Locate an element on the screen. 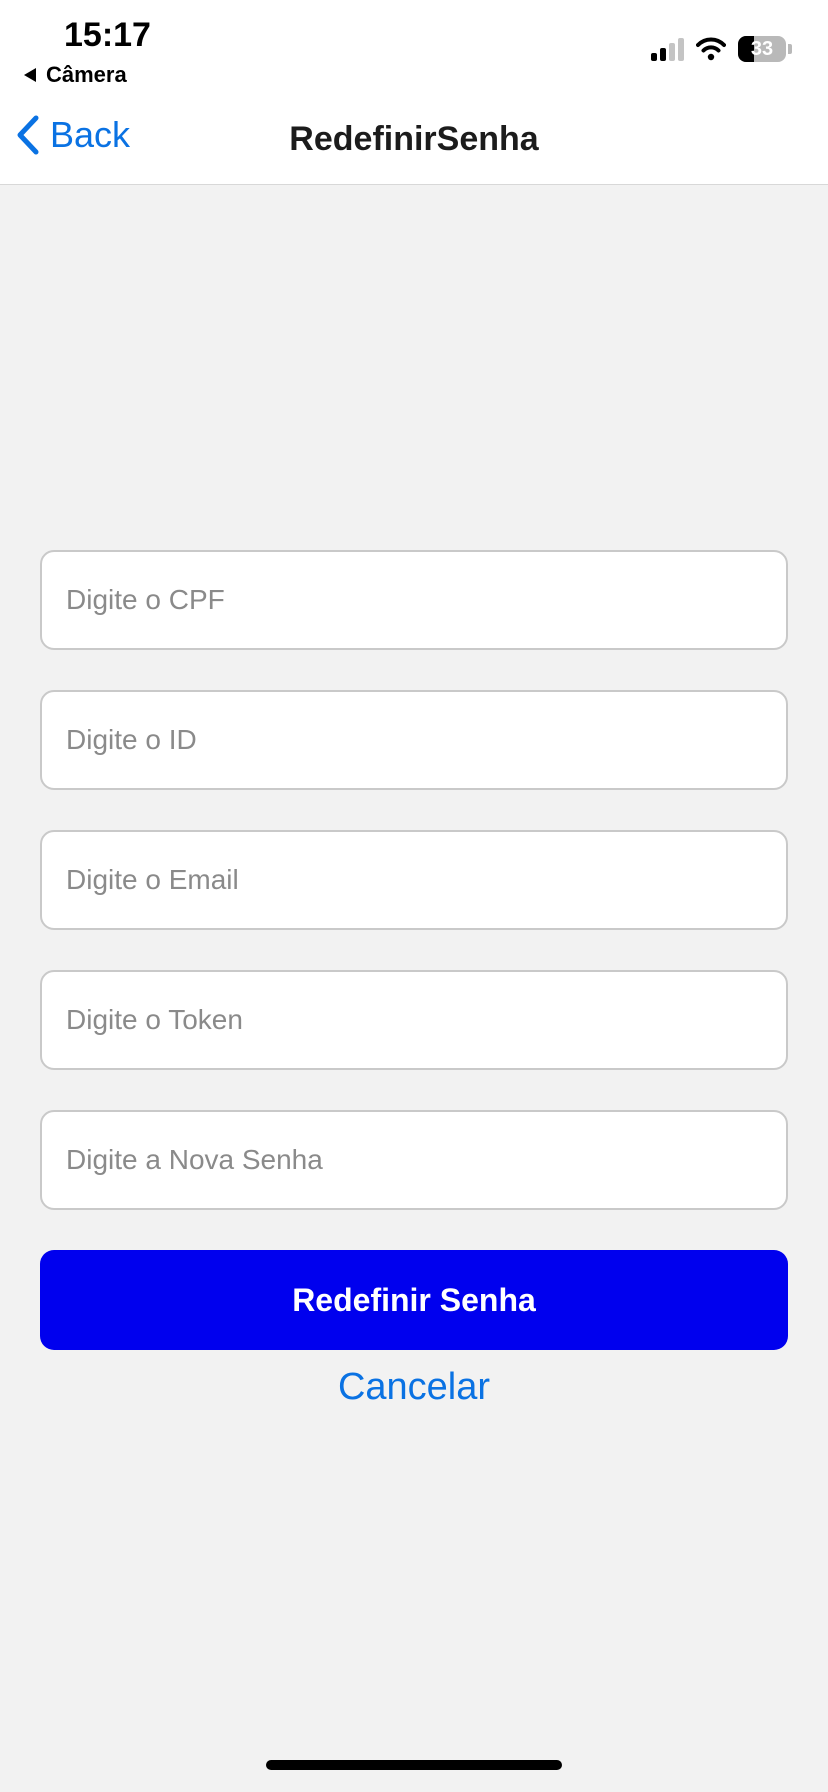 The width and height of the screenshot is (828, 1792). email-field-container is located at coordinates (414, 880).